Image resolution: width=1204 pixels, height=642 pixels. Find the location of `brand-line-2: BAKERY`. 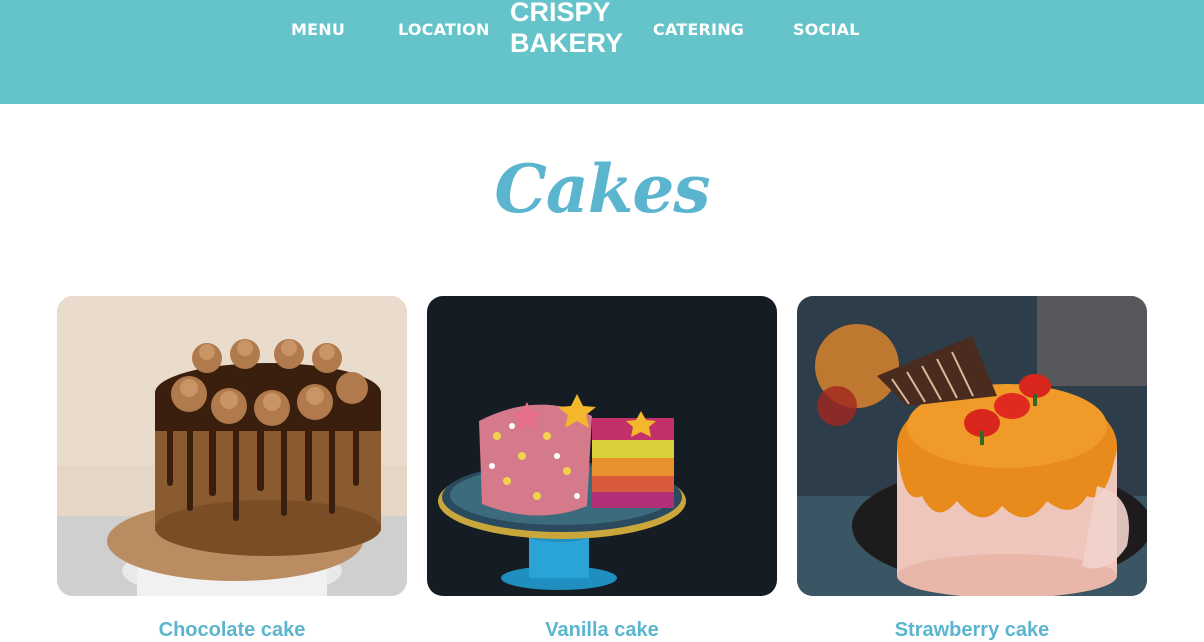

brand-line-2: BAKERY is located at coordinates (567, 43).